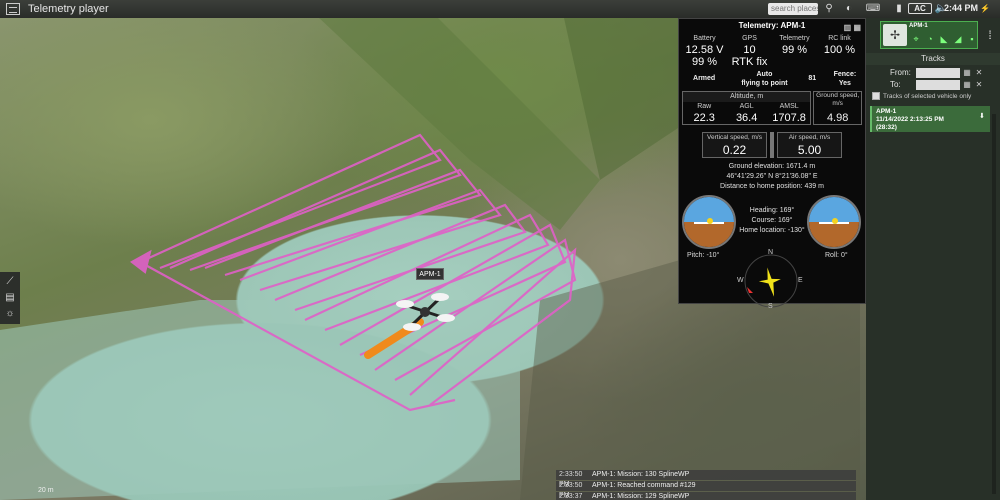 The width and height of the screenshot is (1000, 500). What do you see at coordinates (644, 485) in the screenshot?
I see `log-message: APM-1: Reached command #129` at bounding box center [644, 485].